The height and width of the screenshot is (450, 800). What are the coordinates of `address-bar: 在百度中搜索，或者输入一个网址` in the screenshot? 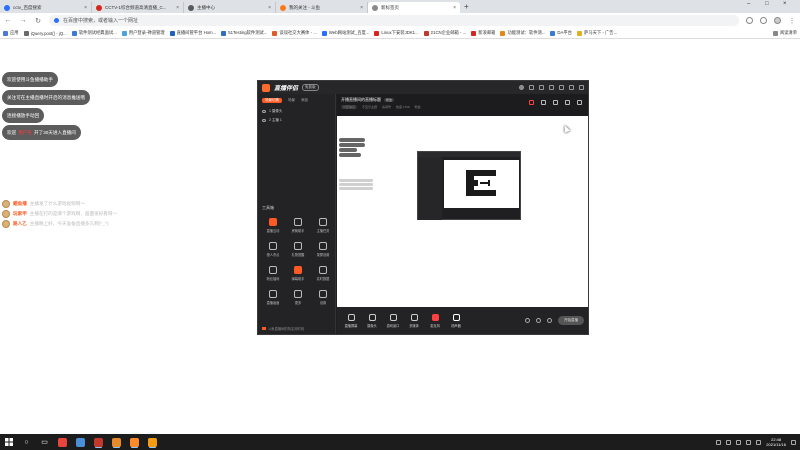 It's located at (394, 20).